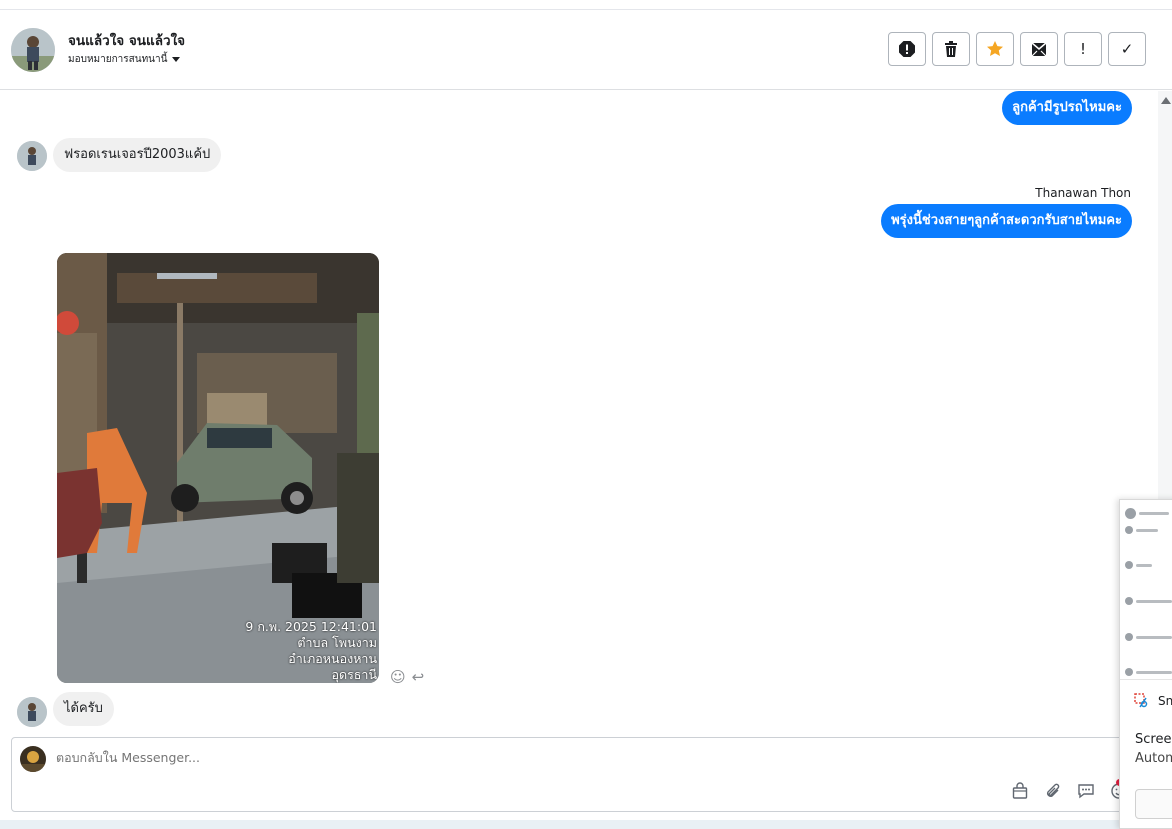  What do you see at coordinates (126, 40) in the screenshot?
I see `contact-name: จนแล้วใจ จนแล้วใจ` at bounding box center [126, 40].